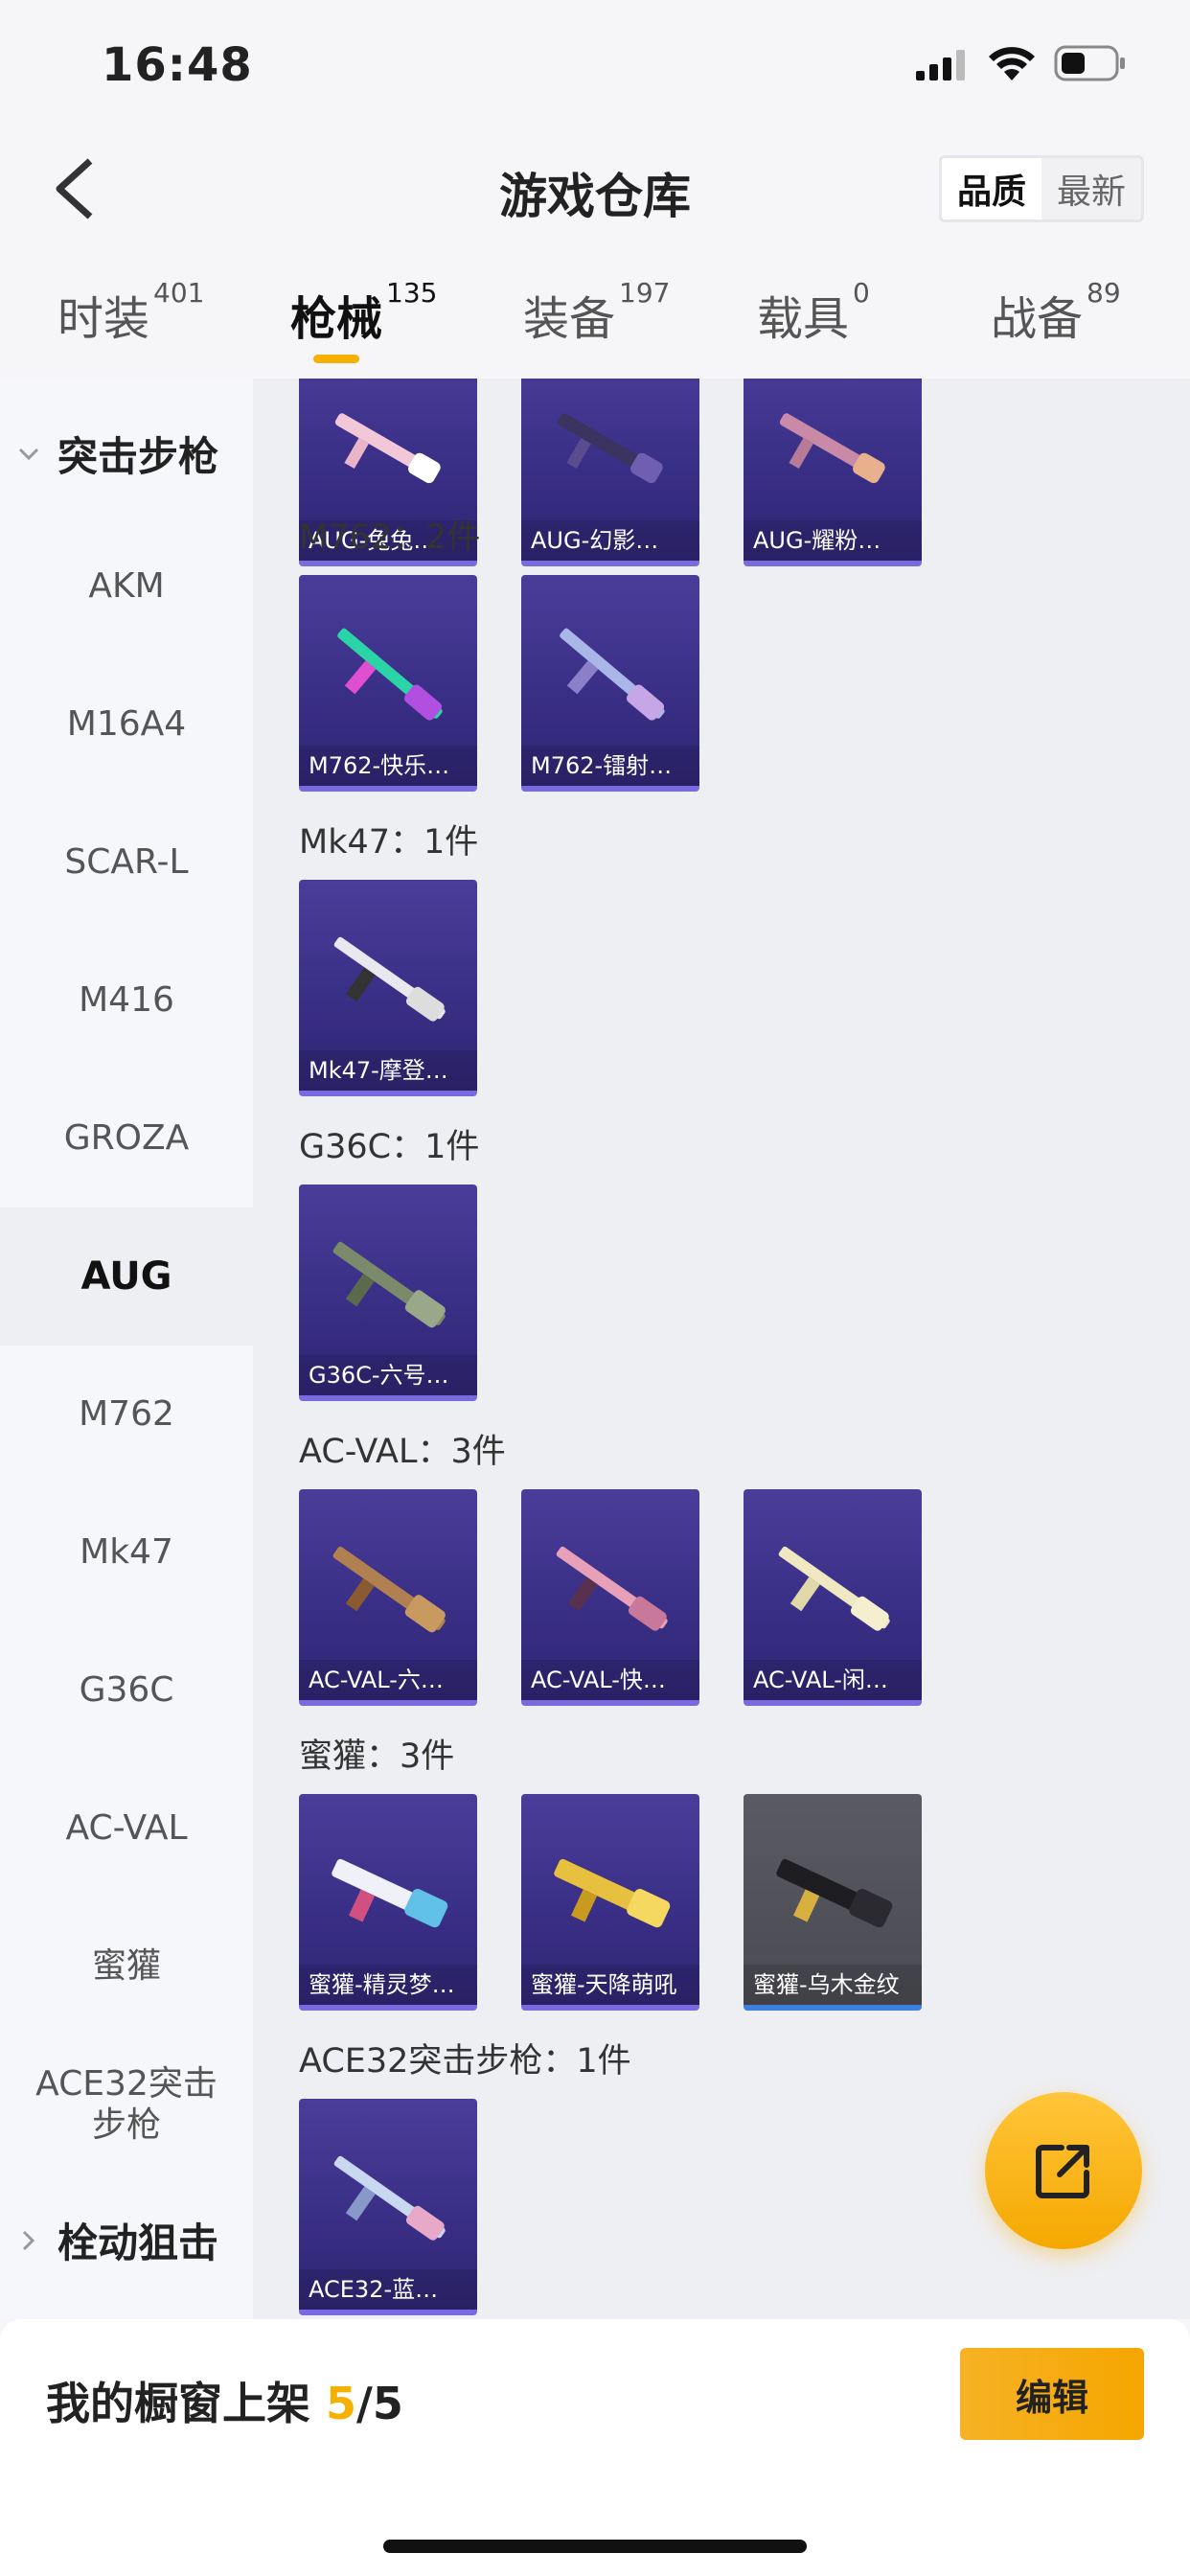 Image resolution: width=1190 pixels, height=2576 pixels. What do you see at coordinates (862, 293) in the screenshot?
I see `tab-count: 0` at bounding box center [862, 293].